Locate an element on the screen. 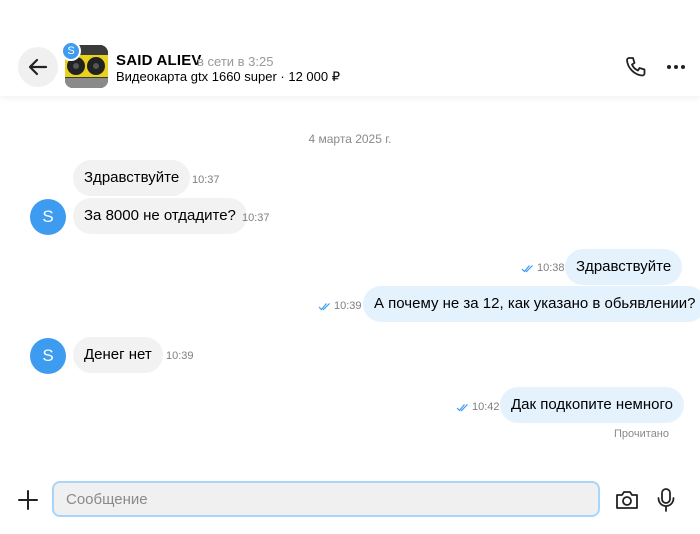 The image size is (700, 534). plus-icon is located at coordinates (28, 500).